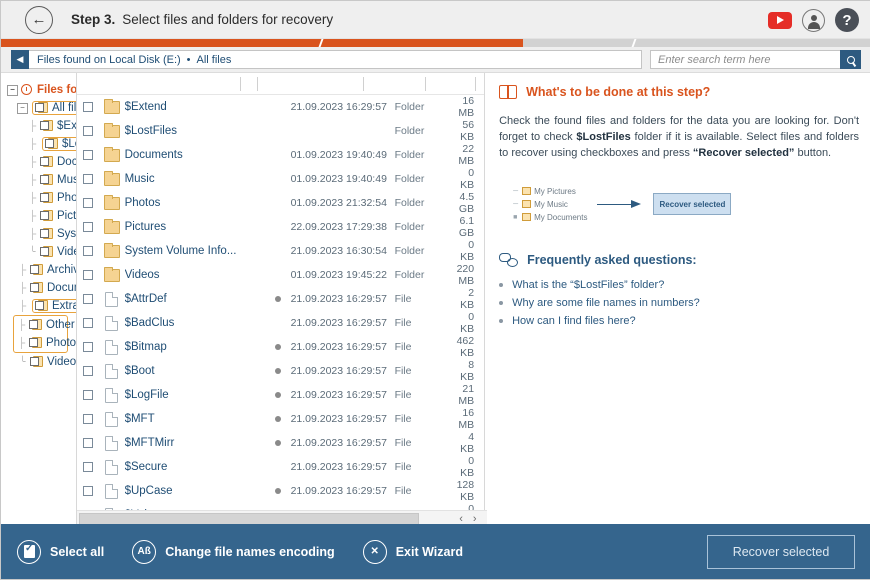 This screenshot has width=870, height=580. What do you see at coordinates (475, 519) in the screenshot?
I see `scroll-right-arrow: ›` at bounding box center [475, 519].